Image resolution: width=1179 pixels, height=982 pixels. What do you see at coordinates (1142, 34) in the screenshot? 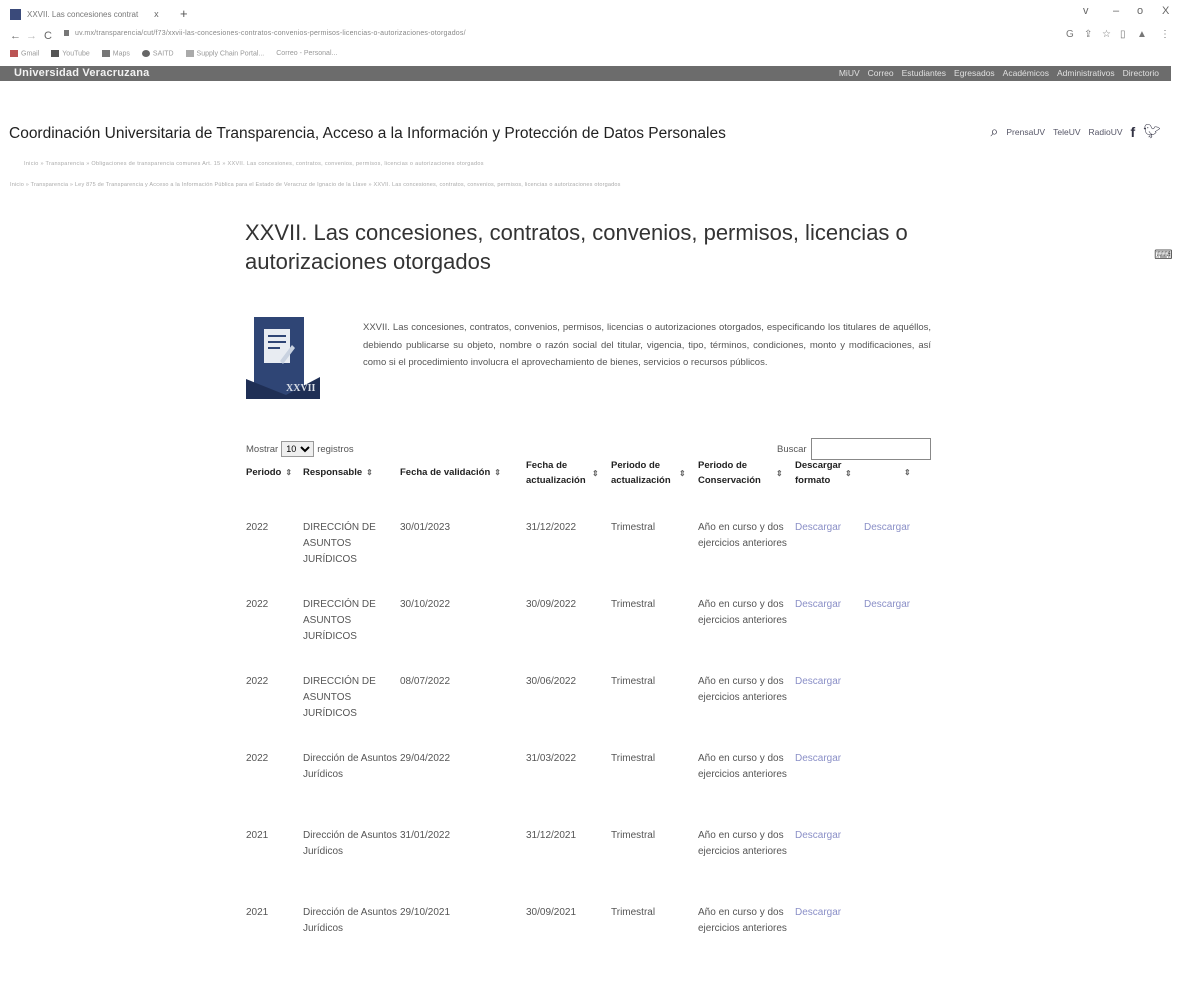
I see `profile-icon: ▲` at bounding box center [1142, 34].